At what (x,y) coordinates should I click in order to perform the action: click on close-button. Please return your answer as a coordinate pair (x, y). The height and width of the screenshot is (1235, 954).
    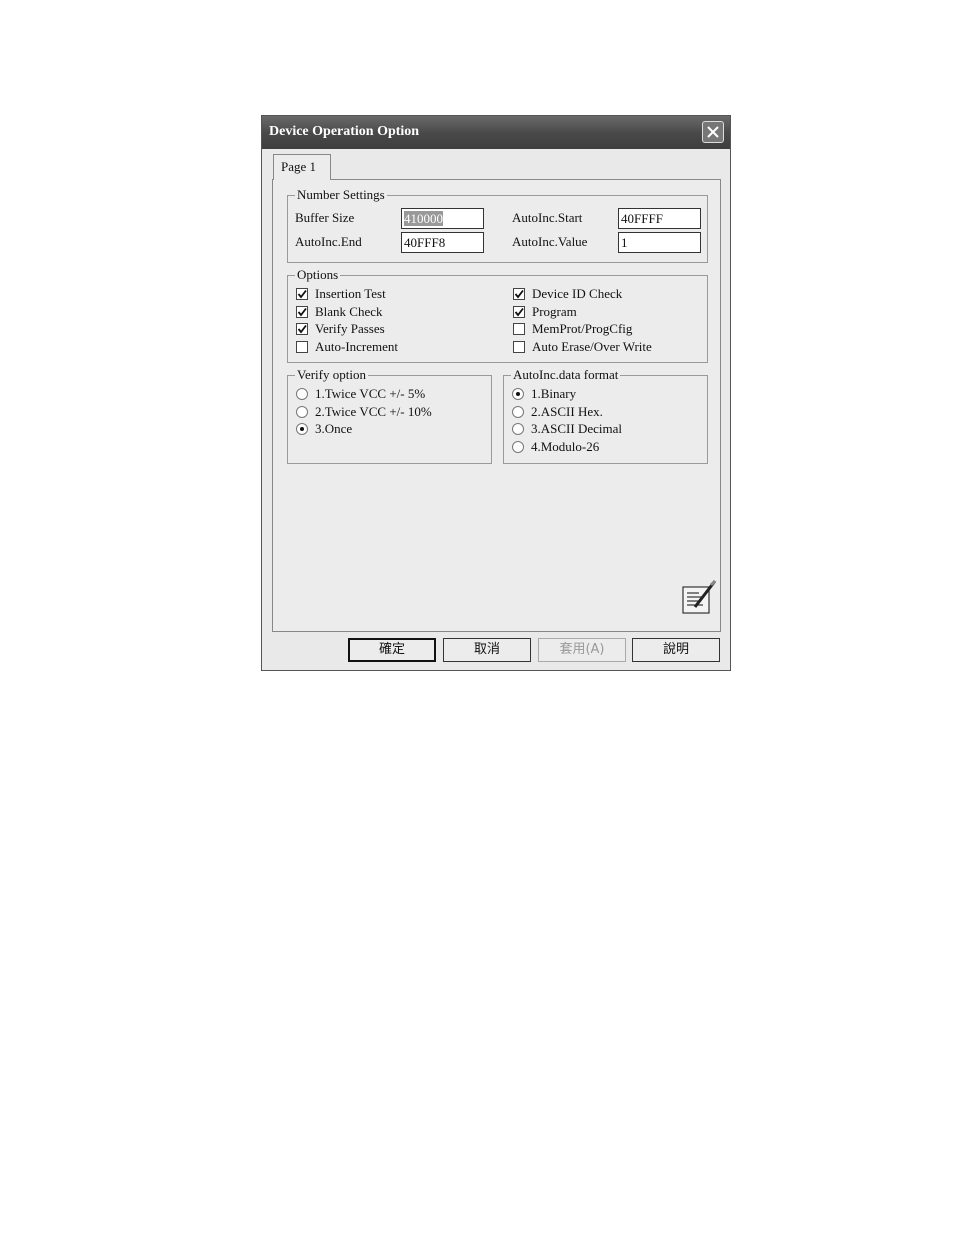
    Looking at the image, I should click on (713, 132).